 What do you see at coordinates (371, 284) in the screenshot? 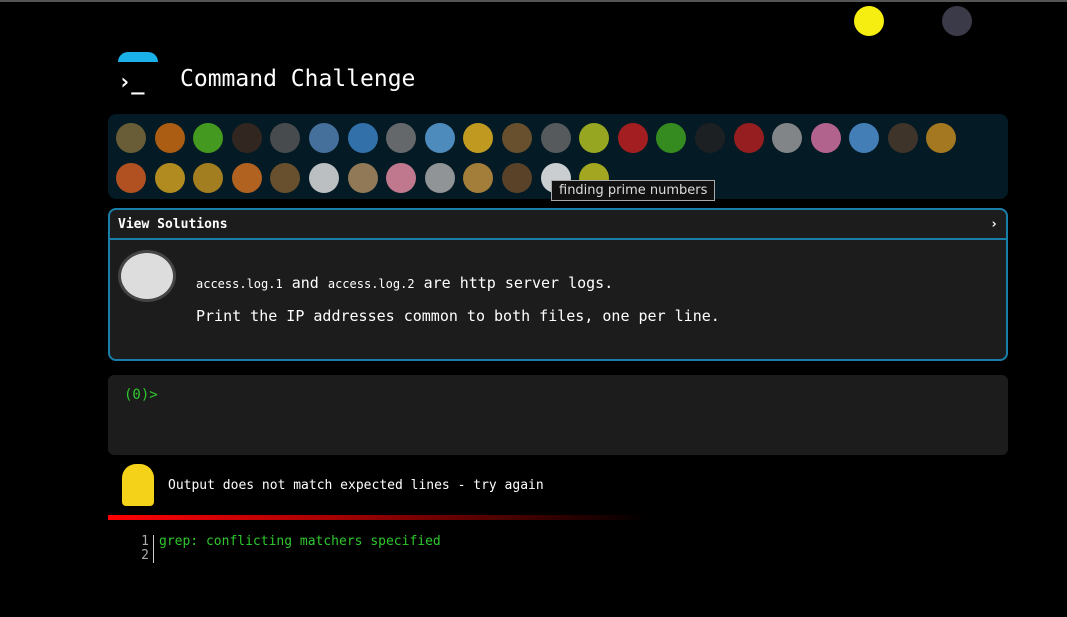
I see `file-name: access.log.2` at bounding box center [371, 284].